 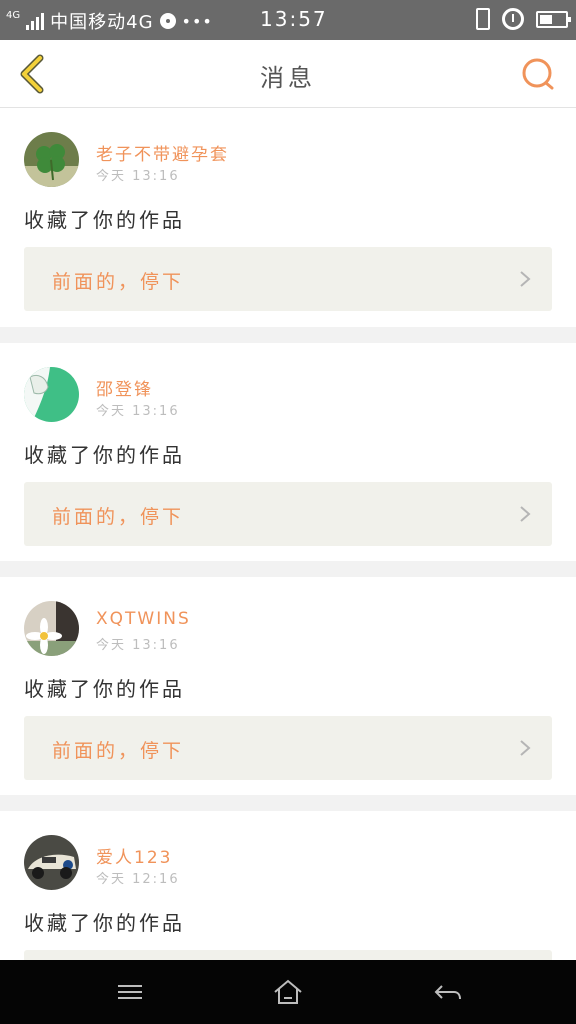 I want to click on nav-menu-button, so click(x=130, y=992).